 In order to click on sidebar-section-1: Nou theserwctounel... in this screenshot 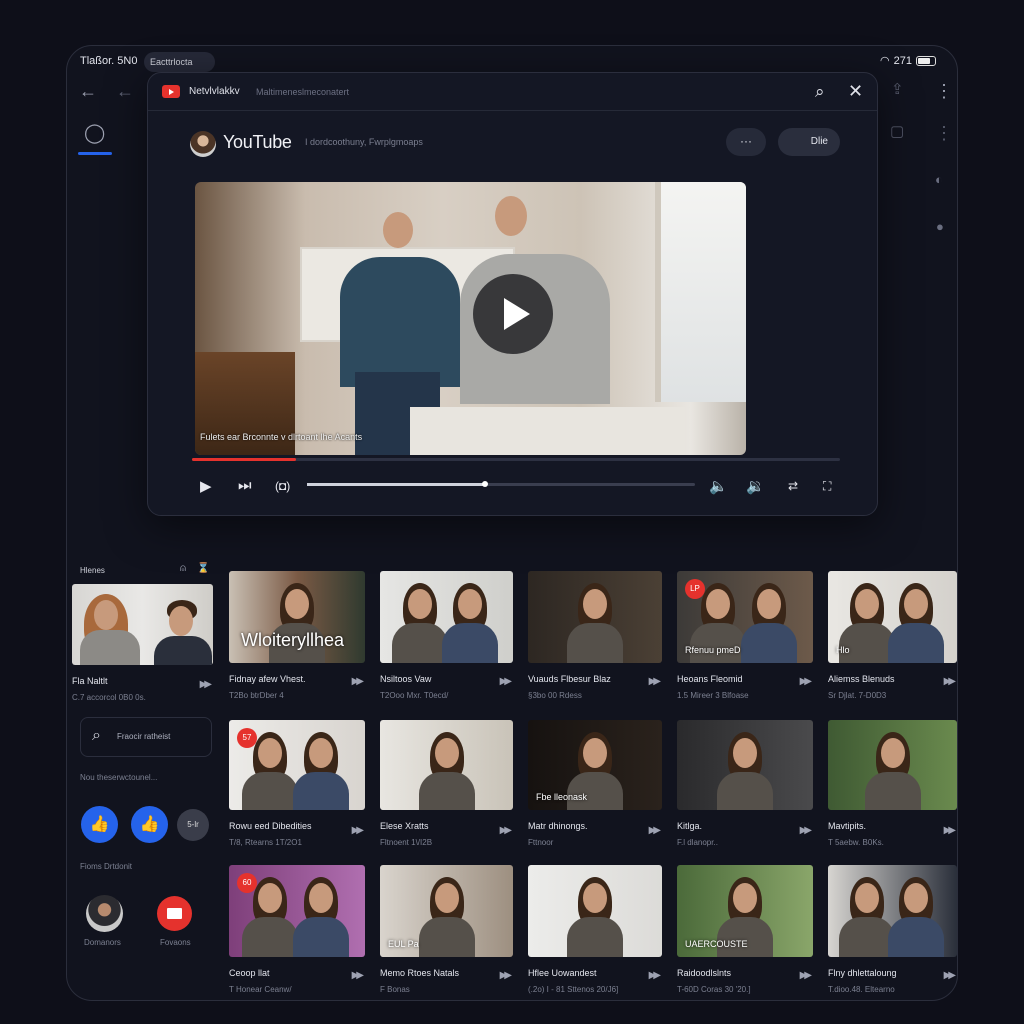, I will do `click(118, 777)`.